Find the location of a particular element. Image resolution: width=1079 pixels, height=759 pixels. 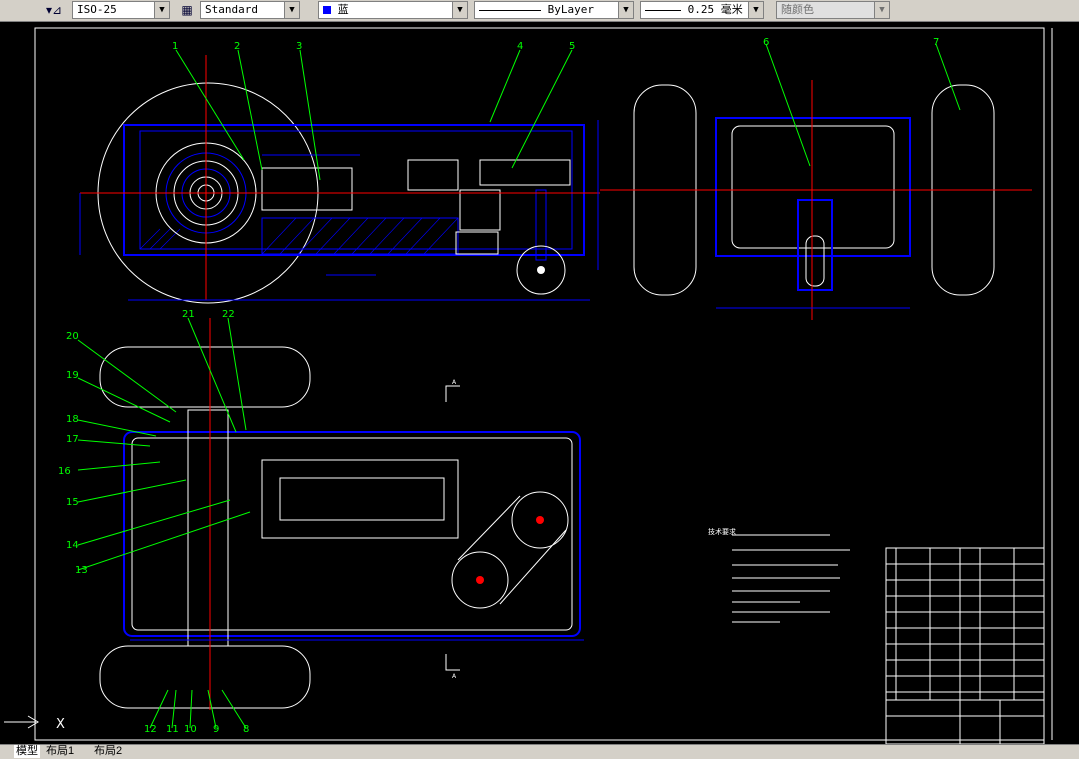

notes-label: 技术要求 is located at coordinates (722, 531).